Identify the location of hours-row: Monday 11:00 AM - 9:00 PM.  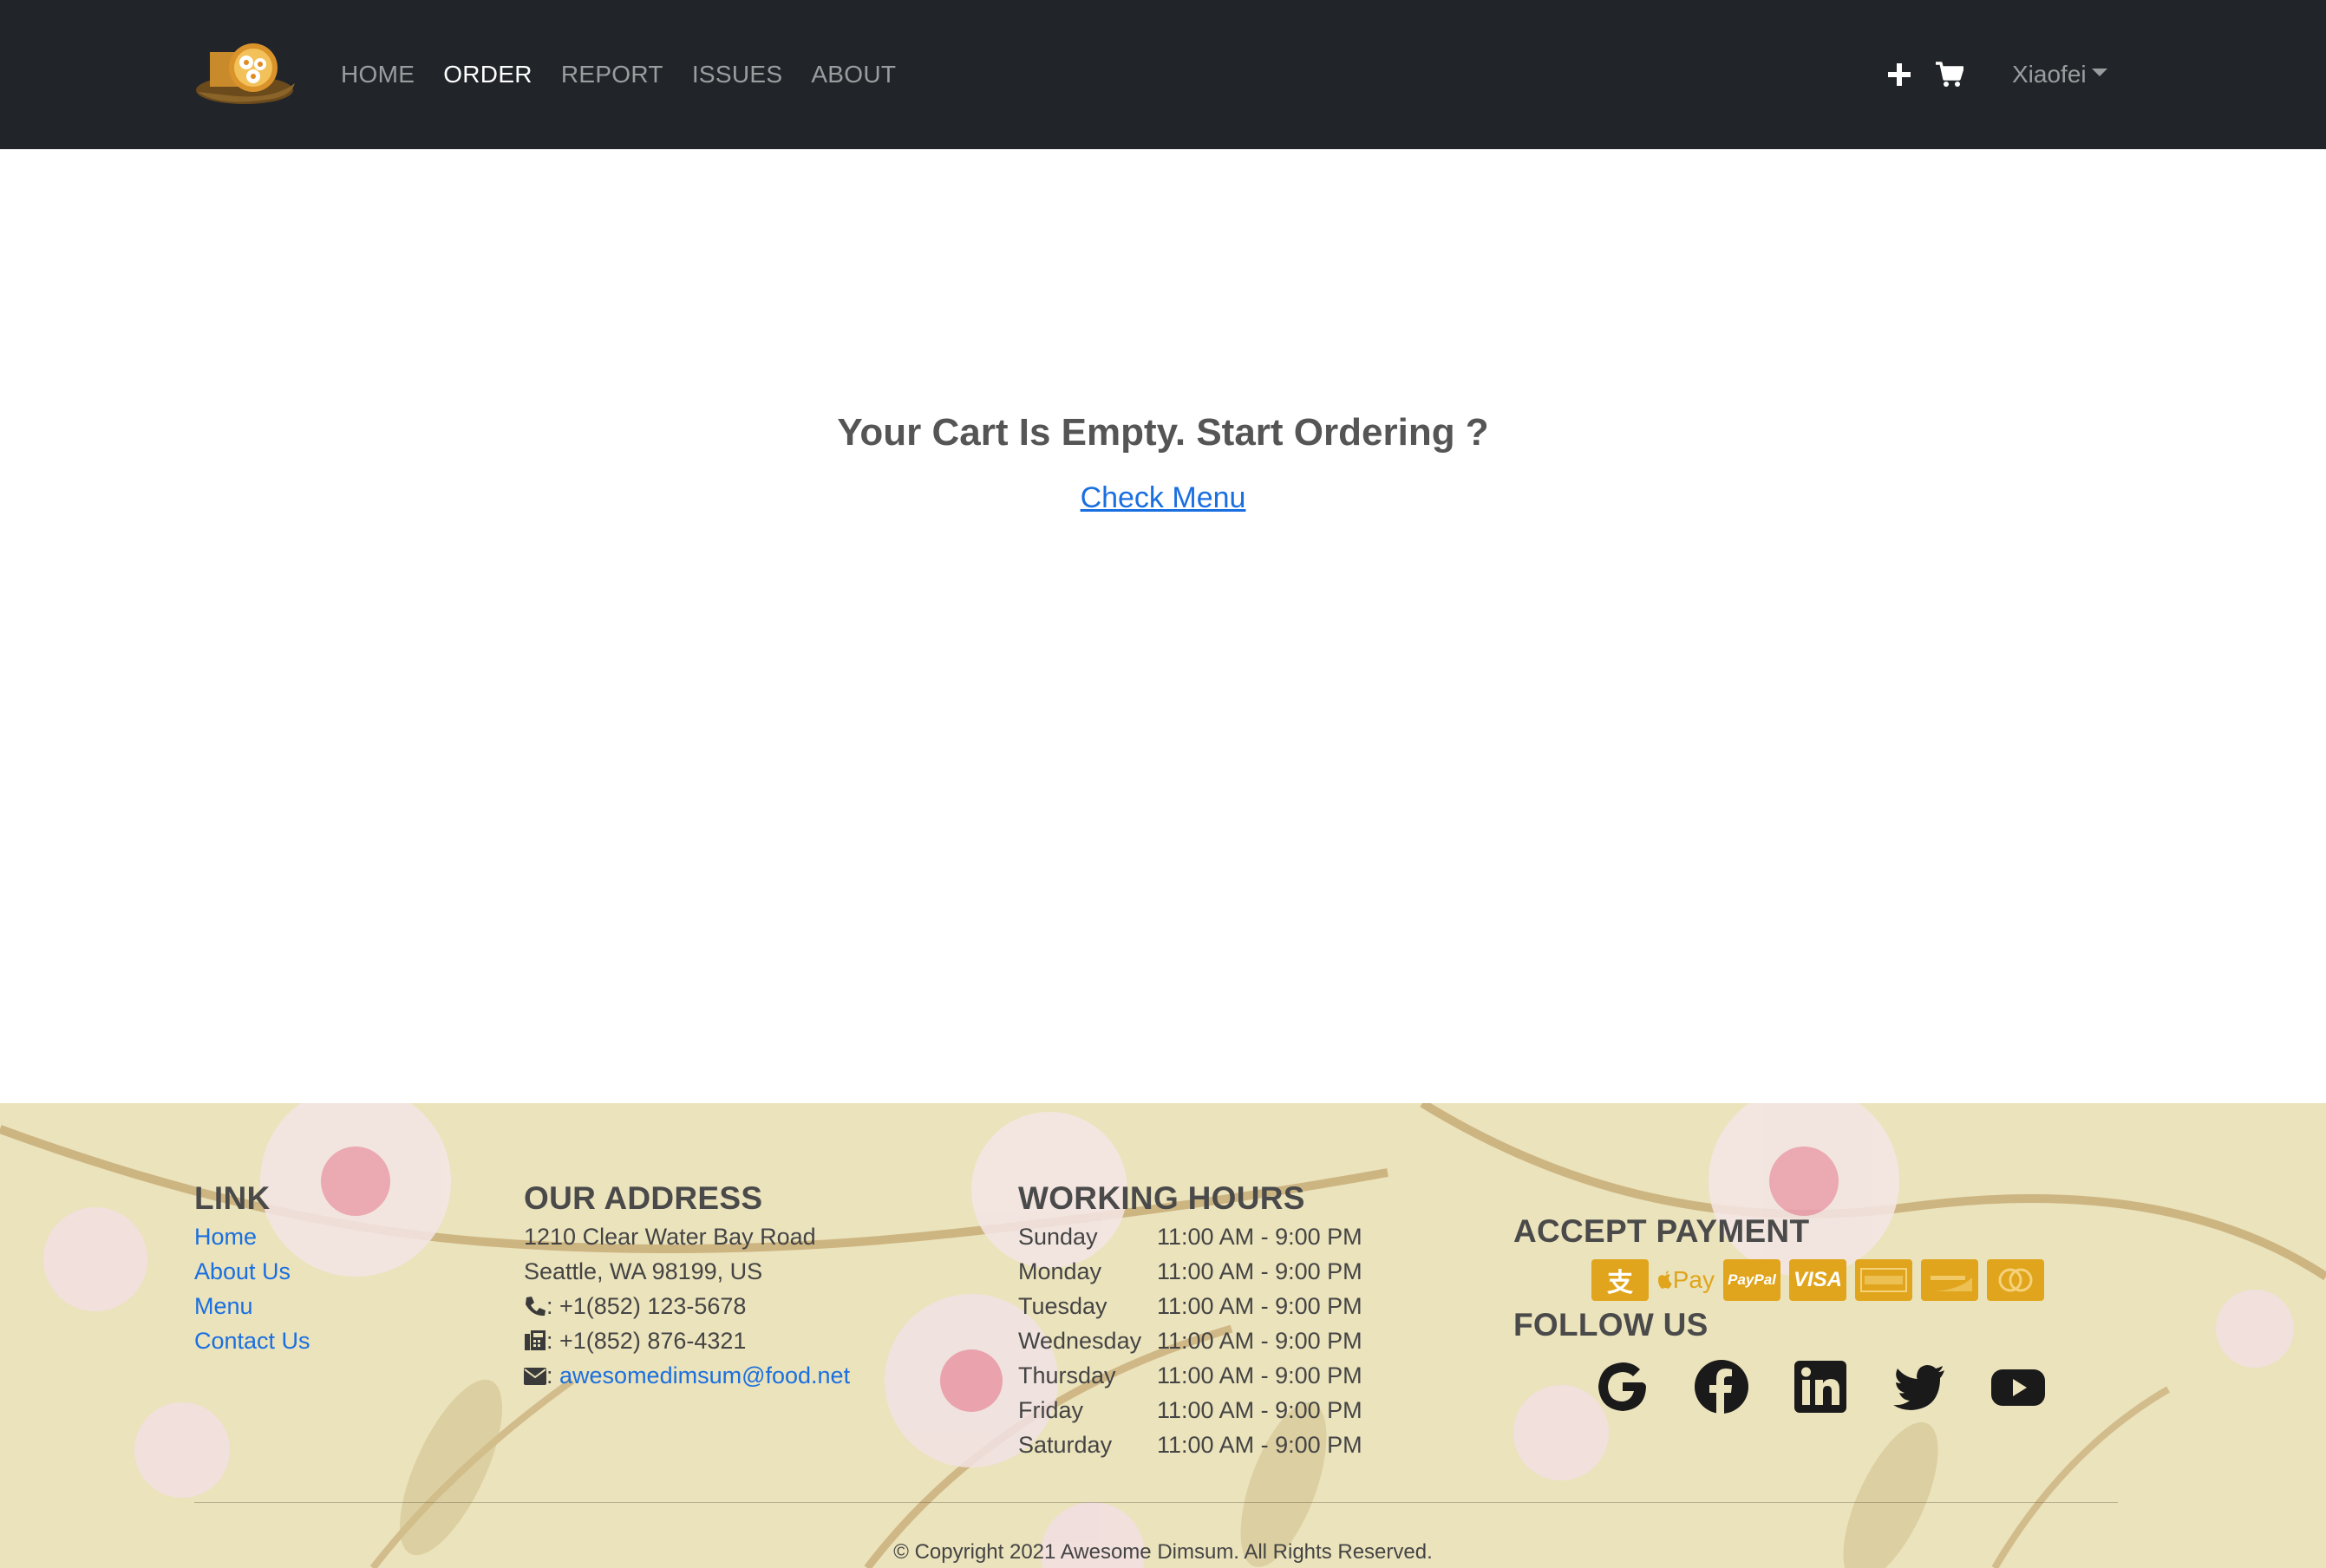
(1190, 1271).